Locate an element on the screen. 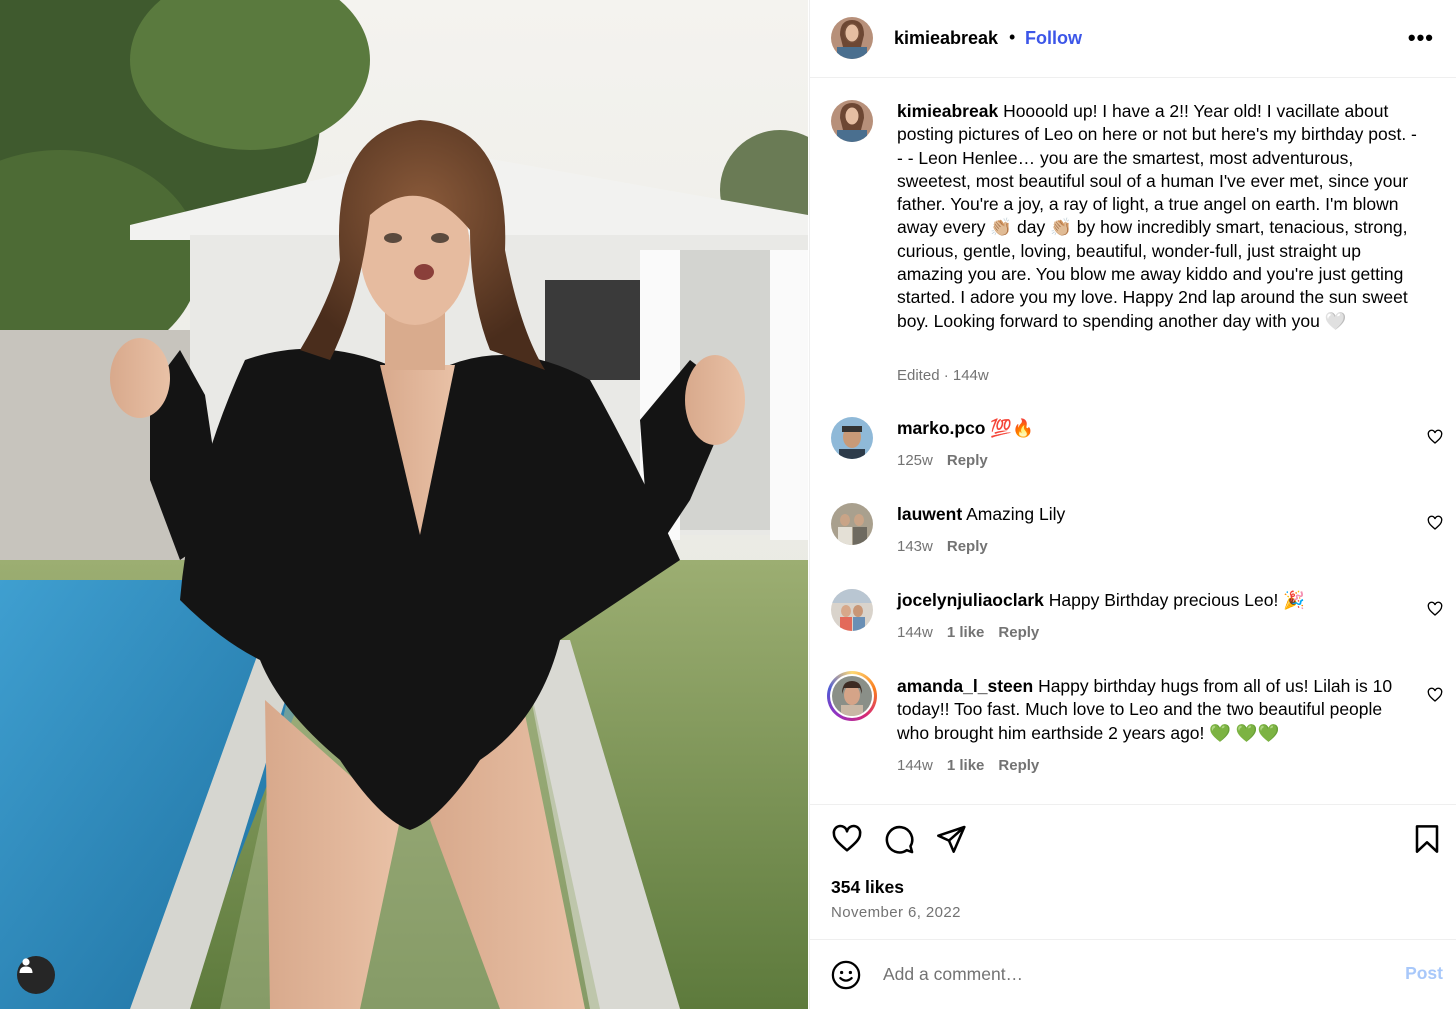  comment-username: lauwent is located at coordinates (929, 514).